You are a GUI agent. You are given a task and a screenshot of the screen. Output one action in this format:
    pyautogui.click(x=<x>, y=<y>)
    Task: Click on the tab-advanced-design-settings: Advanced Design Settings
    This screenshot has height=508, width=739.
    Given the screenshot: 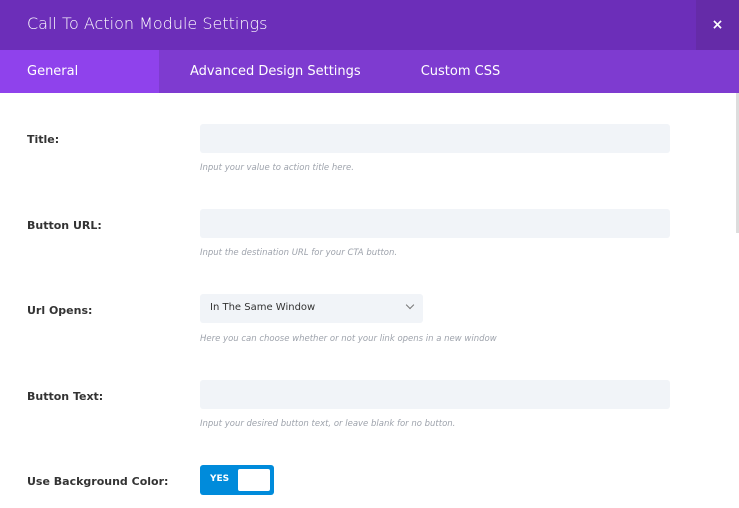 What is the action you would take?
    pyautogui.click(x=275, y=71)
    